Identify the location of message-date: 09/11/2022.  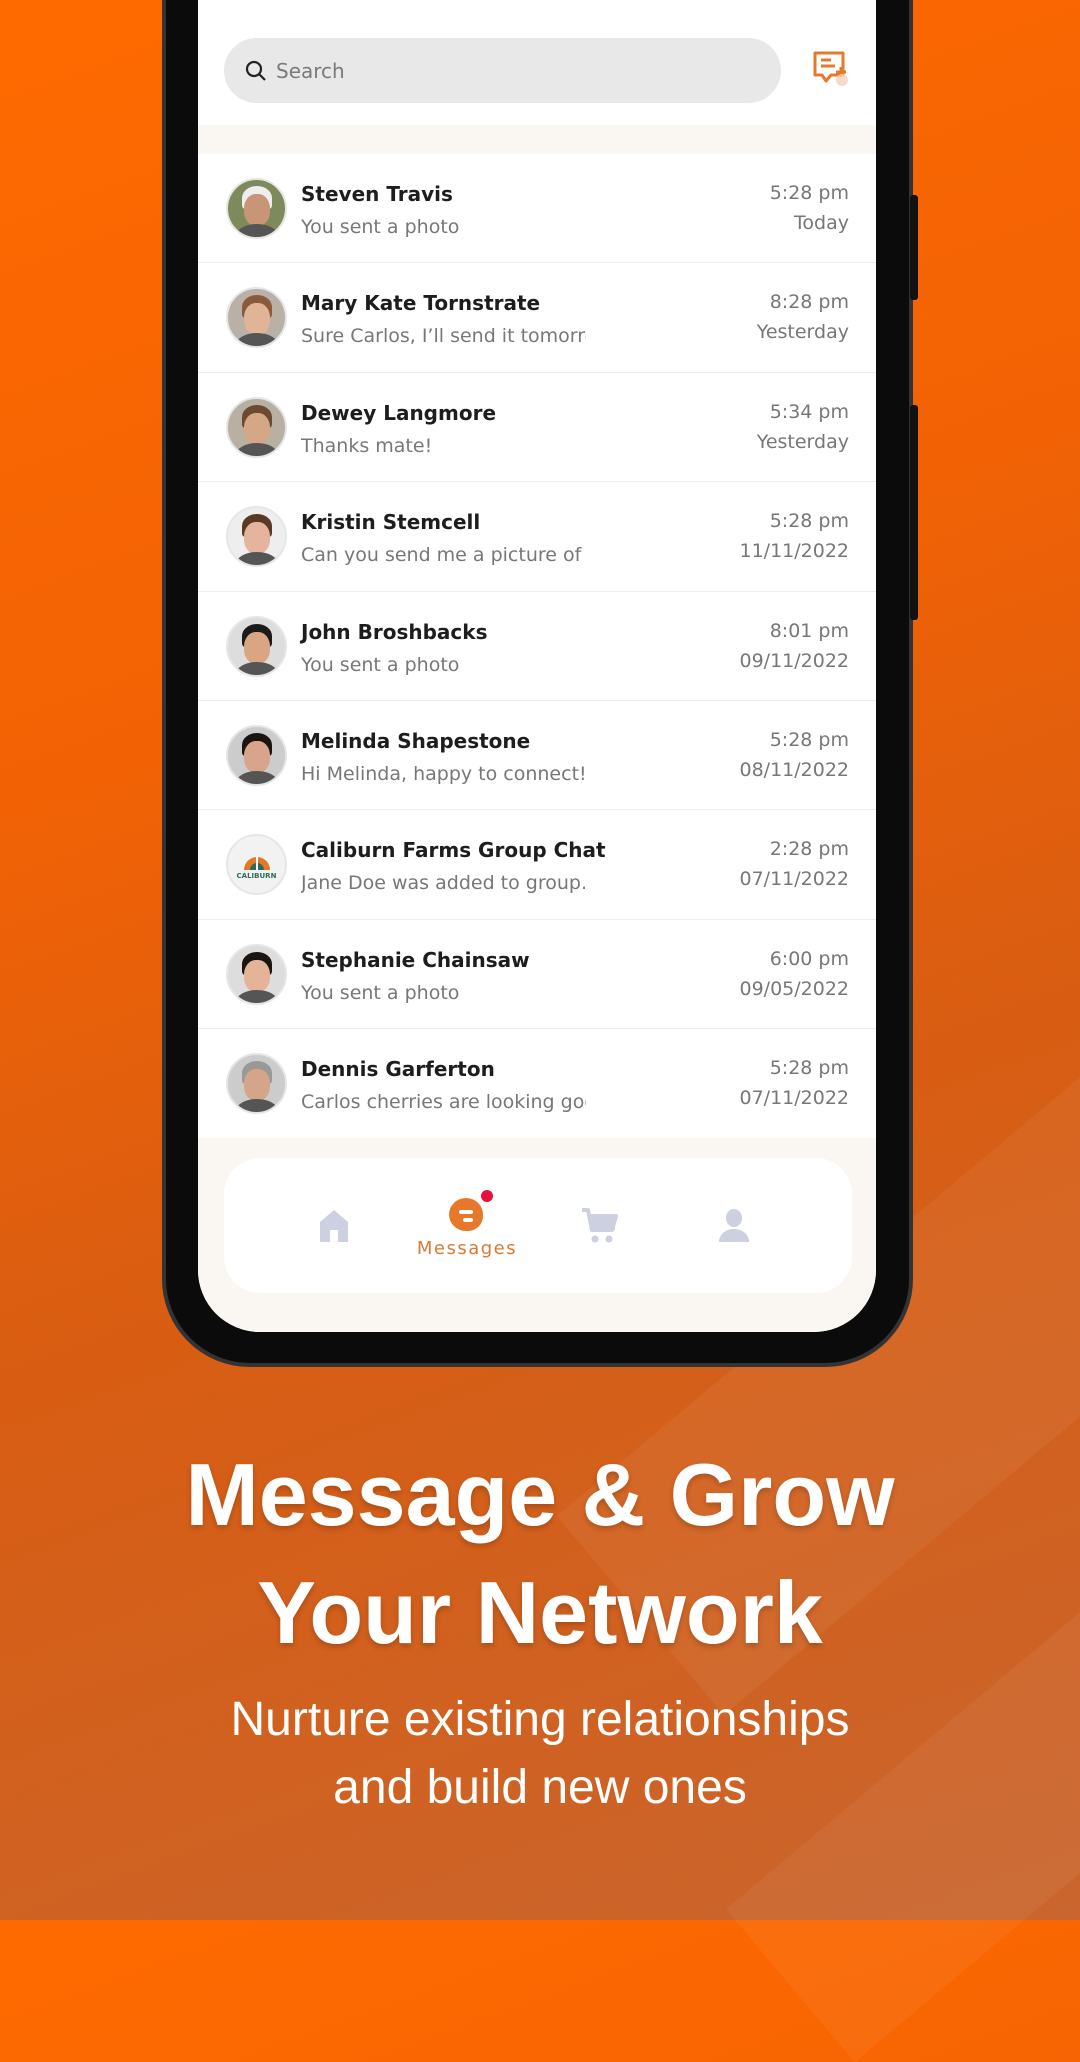
(794, 660).